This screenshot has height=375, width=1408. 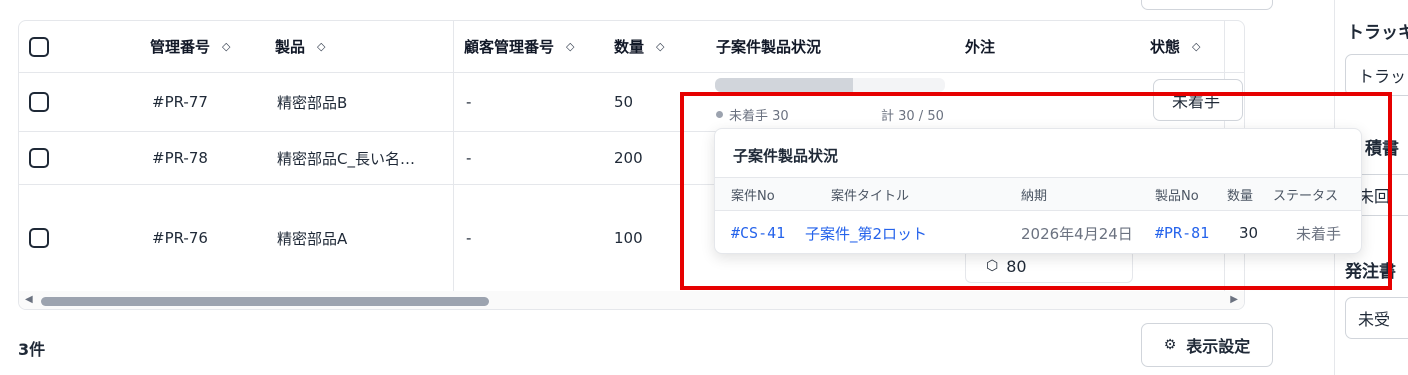 I want to click on due-date: 2026年4月24日, so click(x=1077, y=233).